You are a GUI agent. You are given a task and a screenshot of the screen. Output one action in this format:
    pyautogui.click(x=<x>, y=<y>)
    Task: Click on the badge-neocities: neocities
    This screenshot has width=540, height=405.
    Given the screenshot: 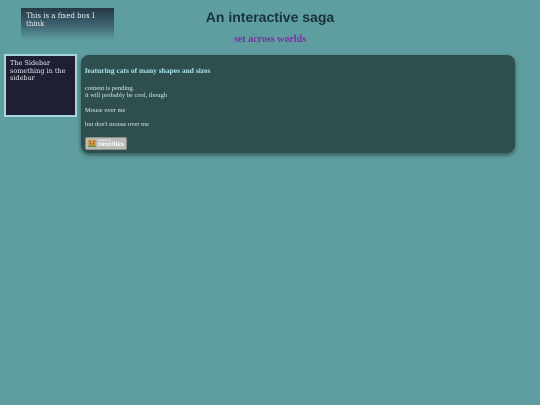 What is the action you would take?
    pyautogui.click(x=110, y=145)
    